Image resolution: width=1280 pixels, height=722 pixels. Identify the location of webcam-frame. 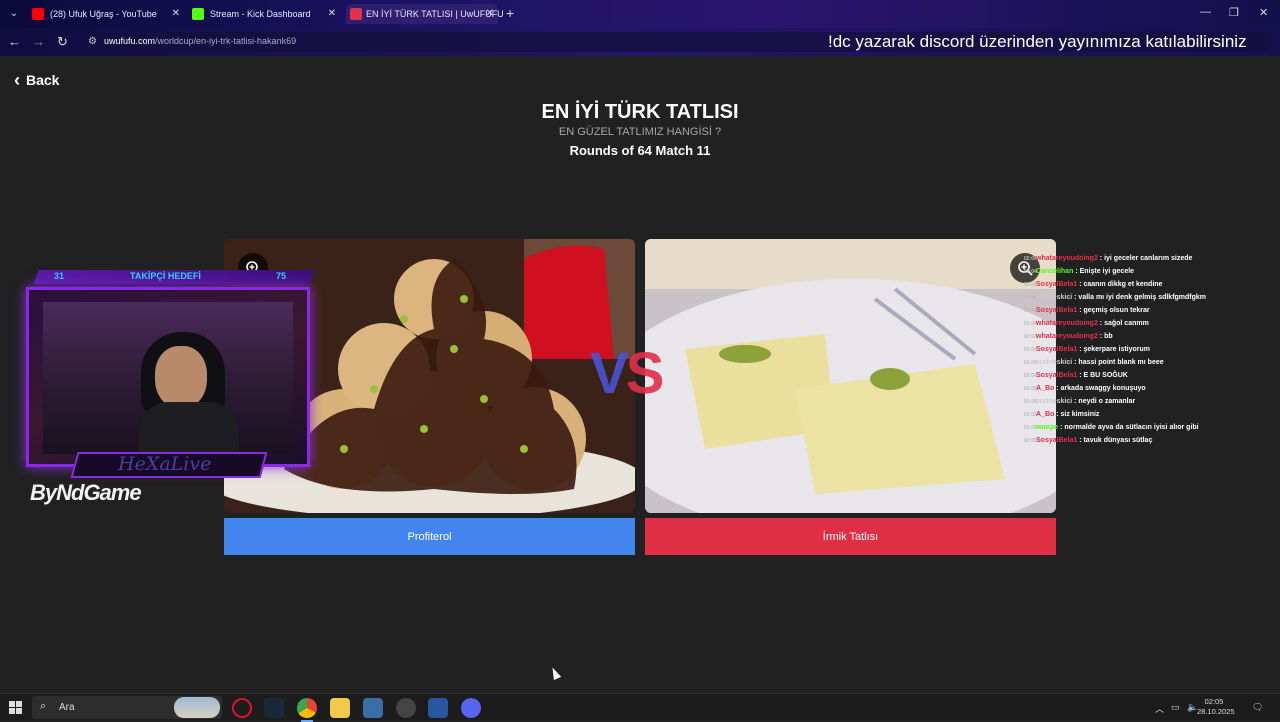
(168, 377).